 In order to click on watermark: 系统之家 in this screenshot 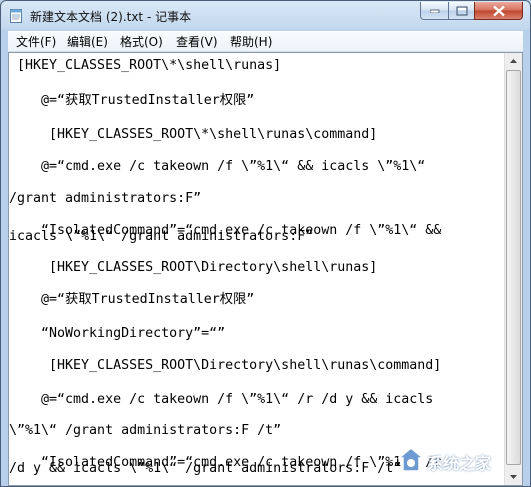, I will do `click(458, 459)`.